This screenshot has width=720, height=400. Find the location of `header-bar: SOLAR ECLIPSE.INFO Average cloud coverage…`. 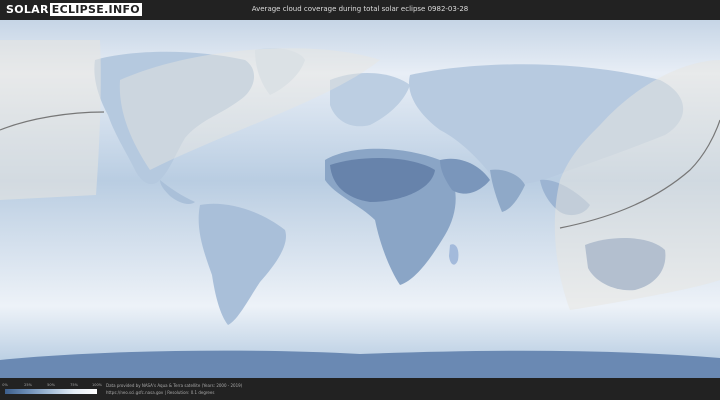

header-bar: SOLAR ECLIPSE.INFO Average cloud coverage… is located at coordinates (360, 10).